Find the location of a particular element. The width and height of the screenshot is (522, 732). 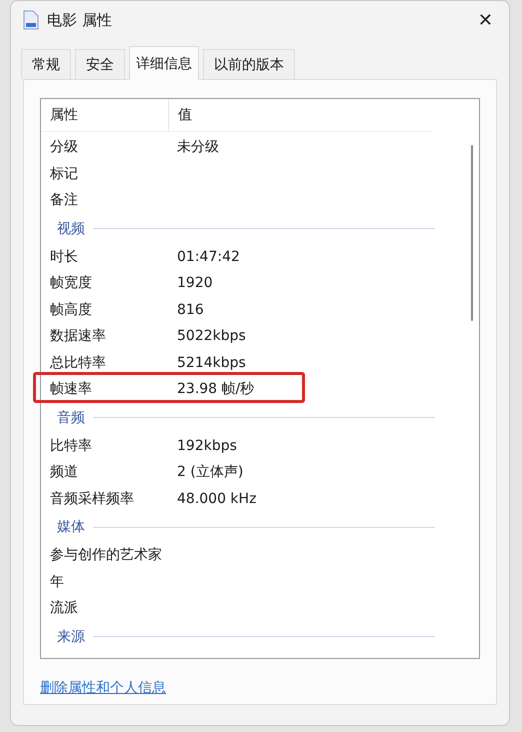

property-name: 备注 is located at coordinates (64, 200).